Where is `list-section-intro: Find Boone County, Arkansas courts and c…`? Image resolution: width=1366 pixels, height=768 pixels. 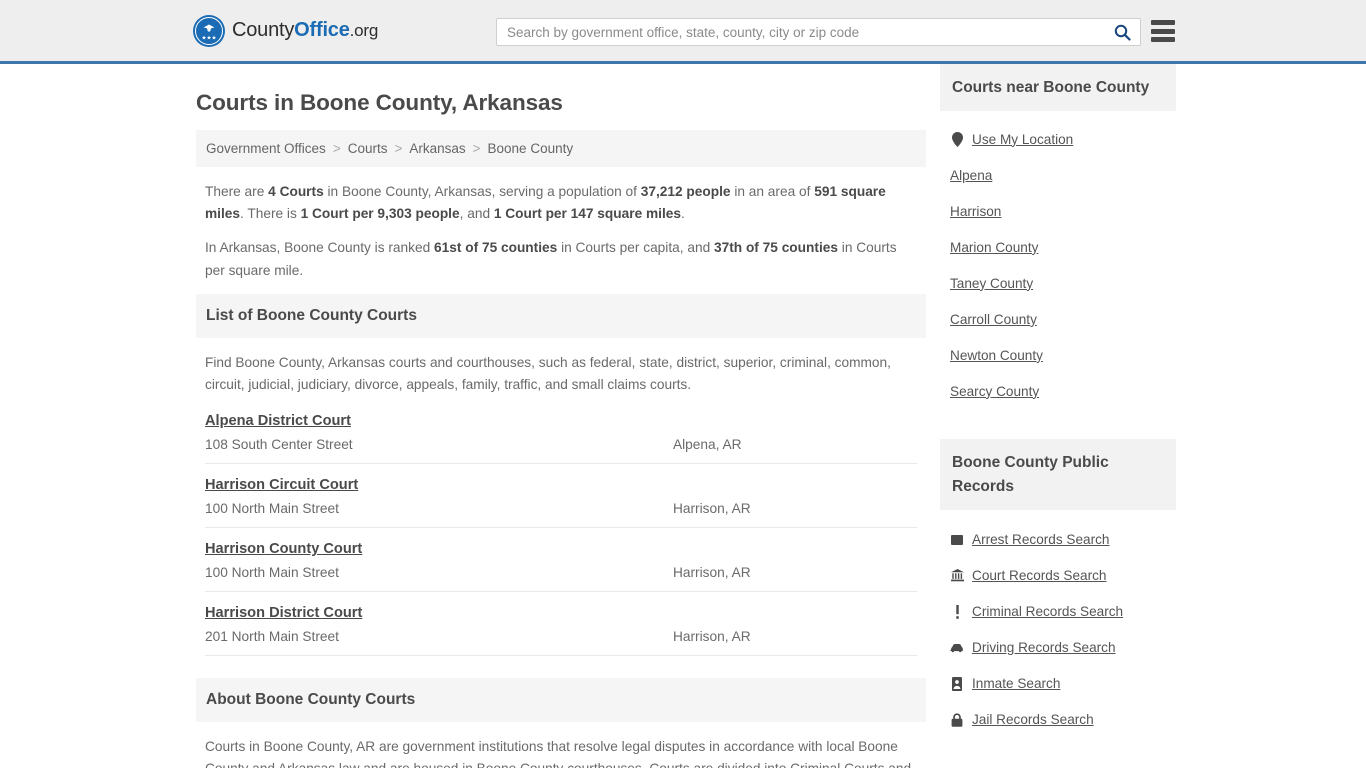 list-section-intro: Find Boone County, Arkansas courts and c… is located at coordinates (548, 373).